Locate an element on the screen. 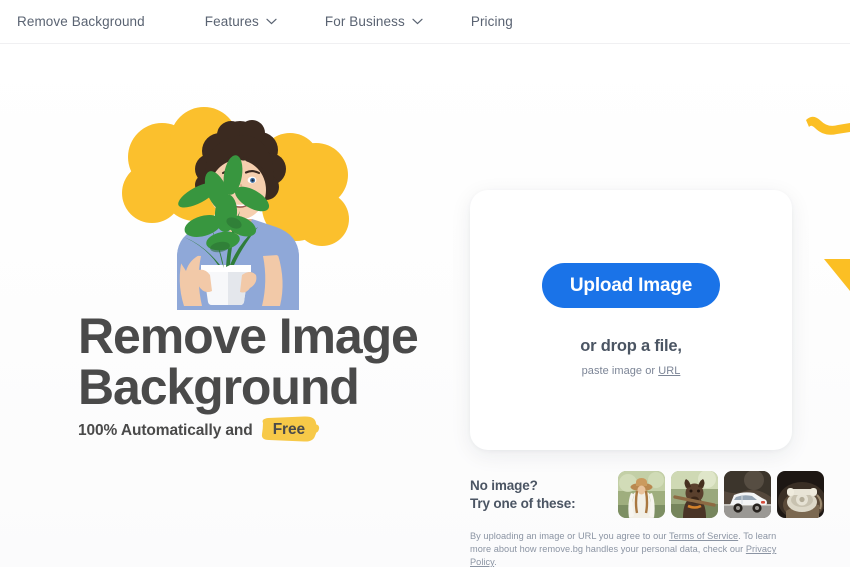 This screenshot has width=850, height=567. nav-item-remove-background: Remove Background is located at coordinates (81, 21).